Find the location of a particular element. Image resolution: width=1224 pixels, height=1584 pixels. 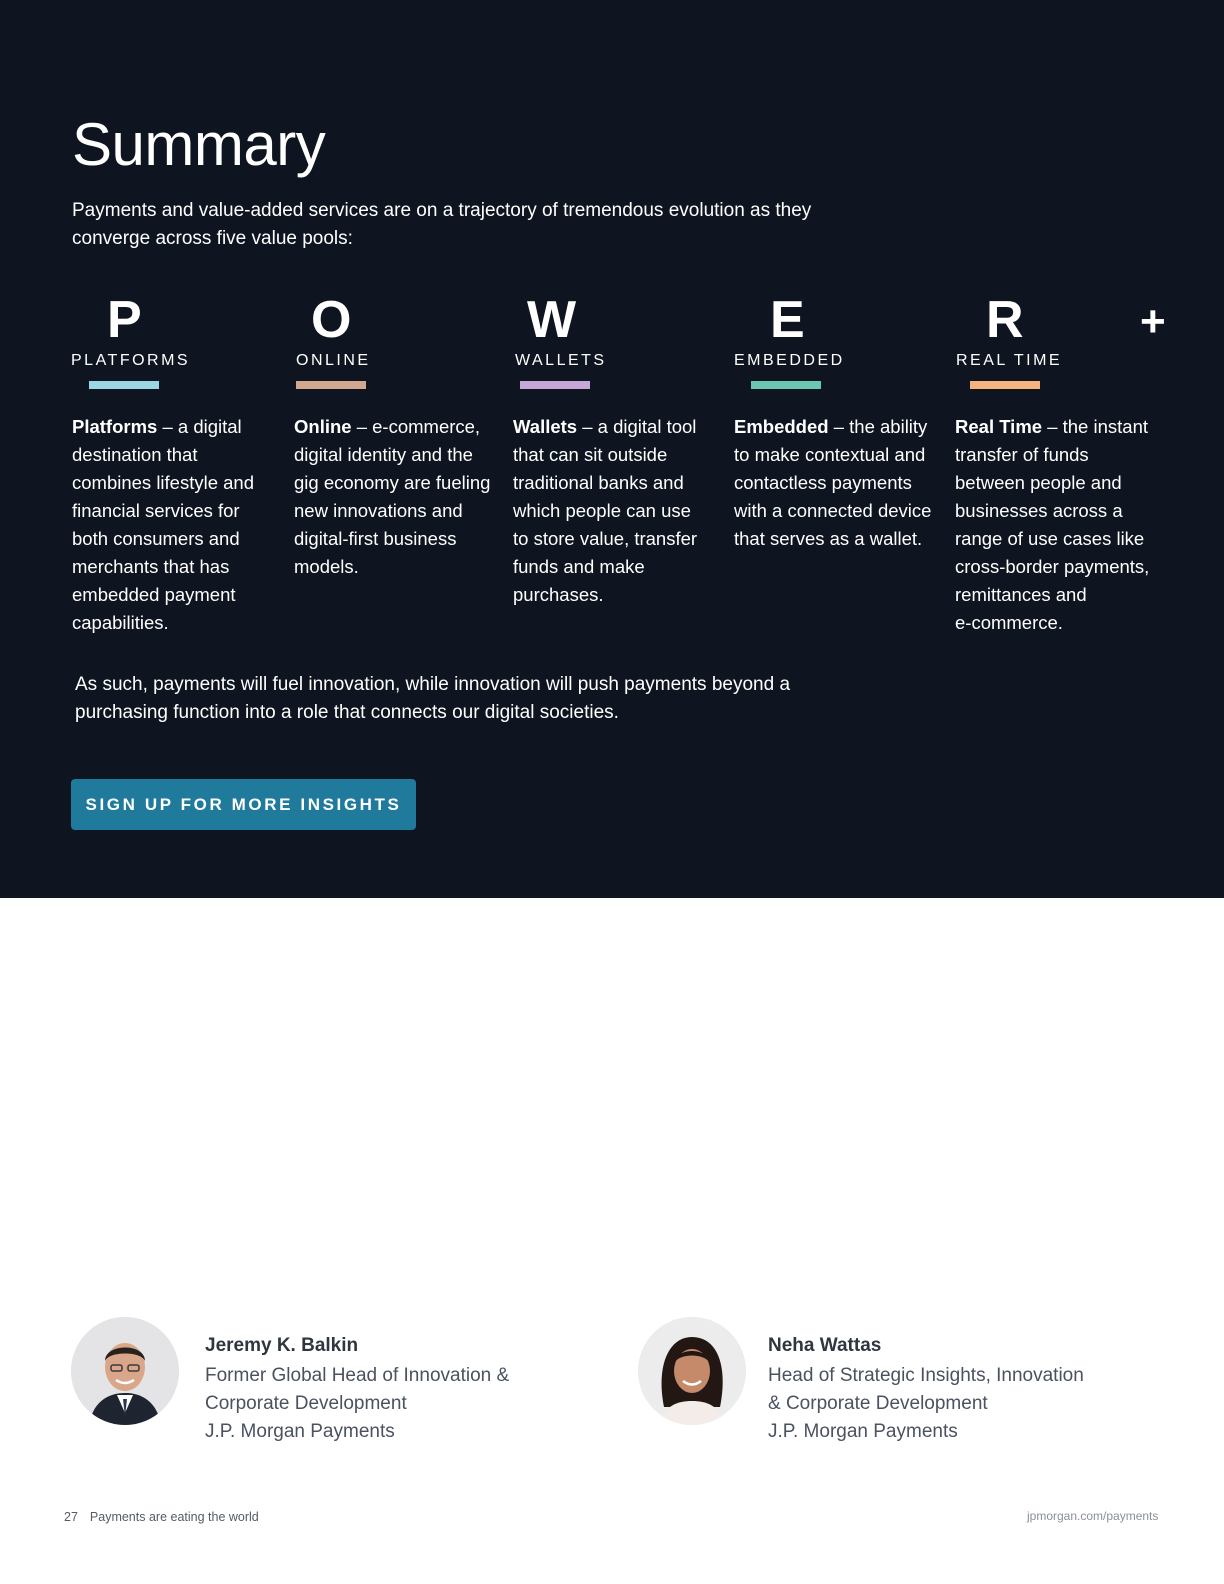

pillar-bar-real-time is located at coordinates (1005, 385).